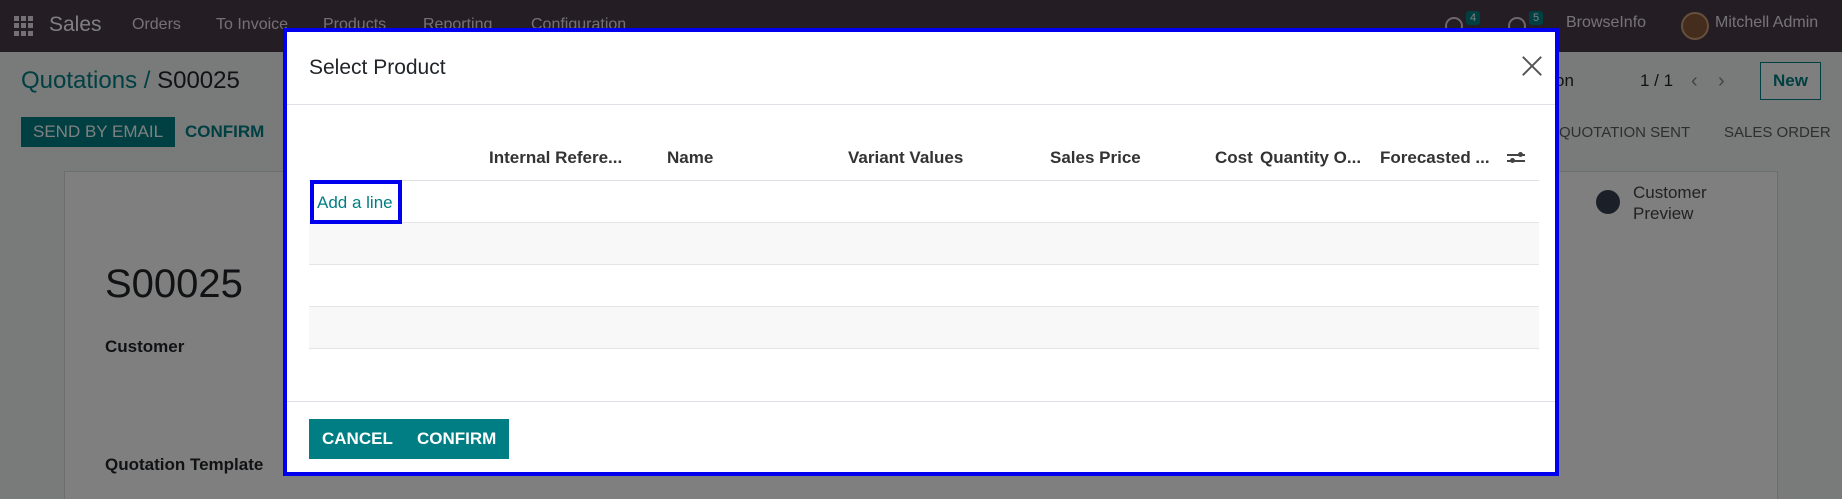 Image resolution: width=1842 pixels, height=499 pixels. Describe the element at coordinates (356, 202) in the screenshot. I see `add-a-line-link: Add a line` at that location.